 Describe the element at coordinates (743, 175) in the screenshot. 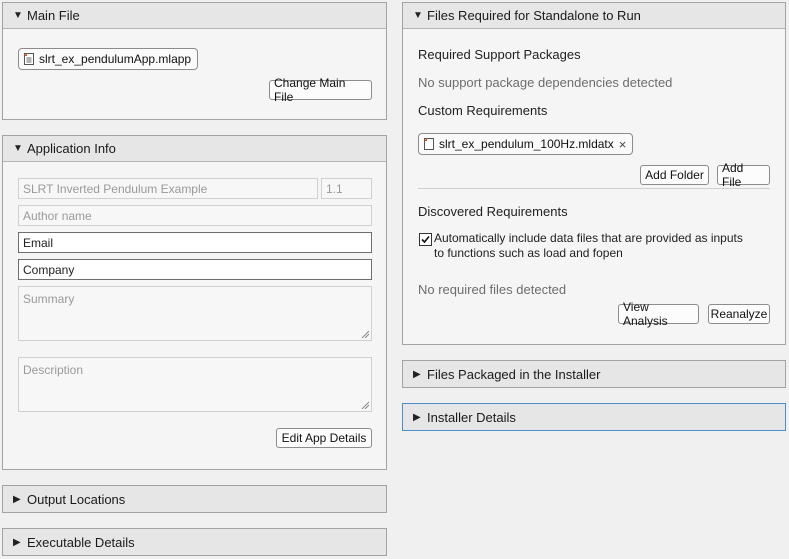

I see `add-file-button: Add File` at that location.